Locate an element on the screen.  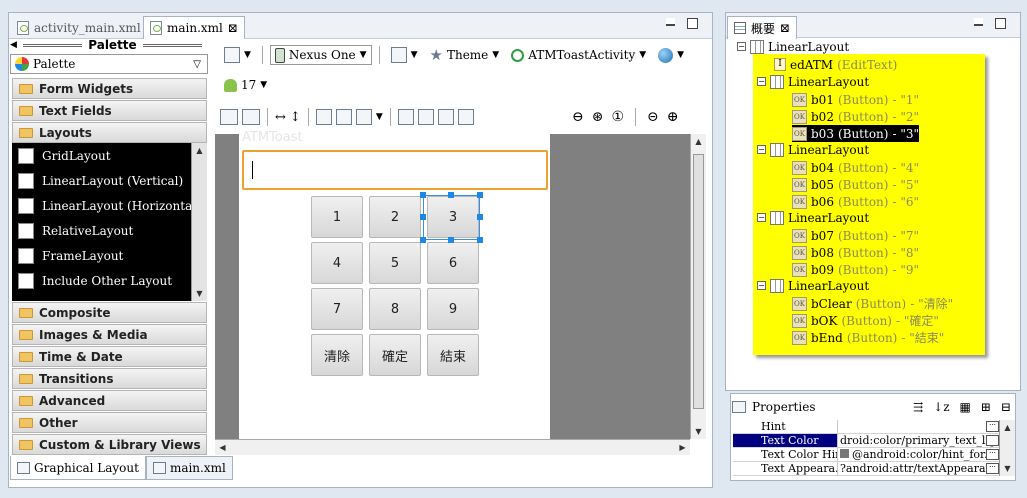
orientation-button: ▼ is located at coordinates (404, 55).